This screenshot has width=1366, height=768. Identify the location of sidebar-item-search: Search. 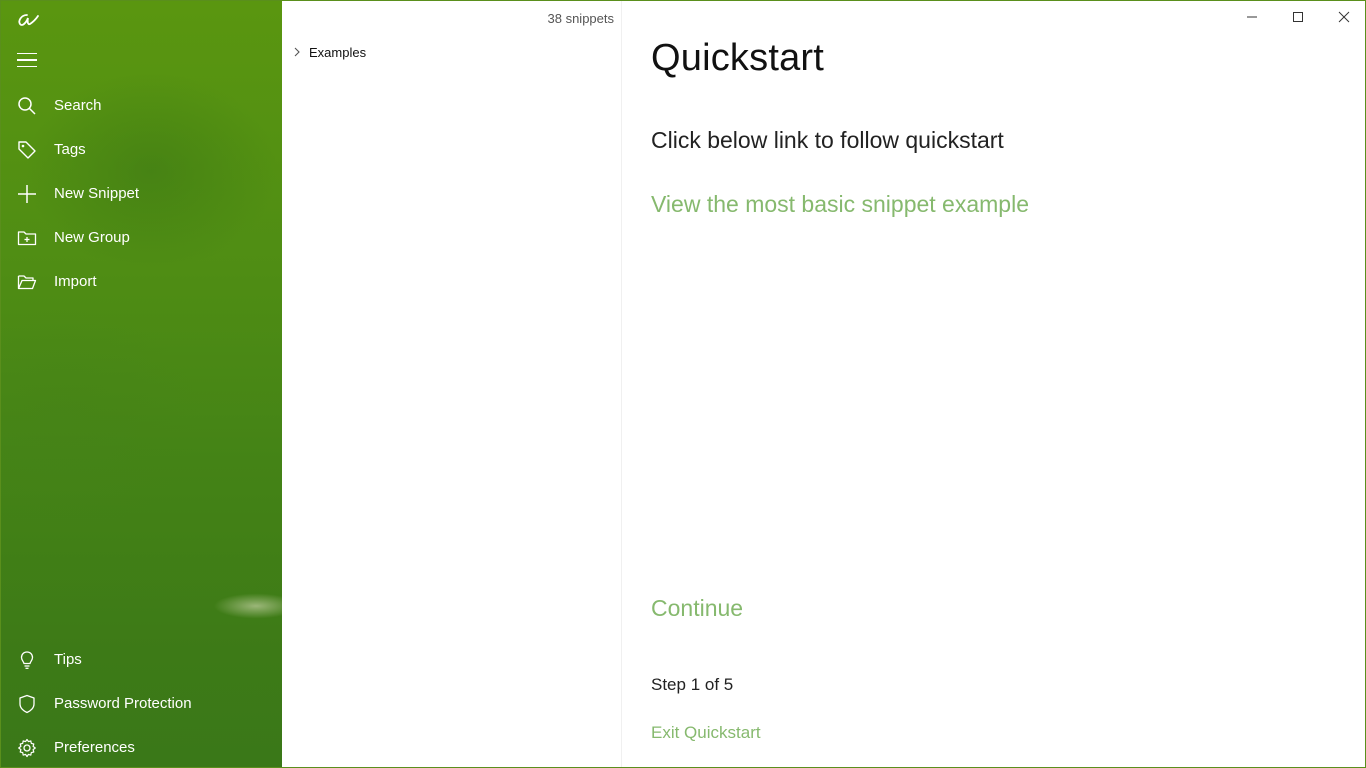
(141, 105).